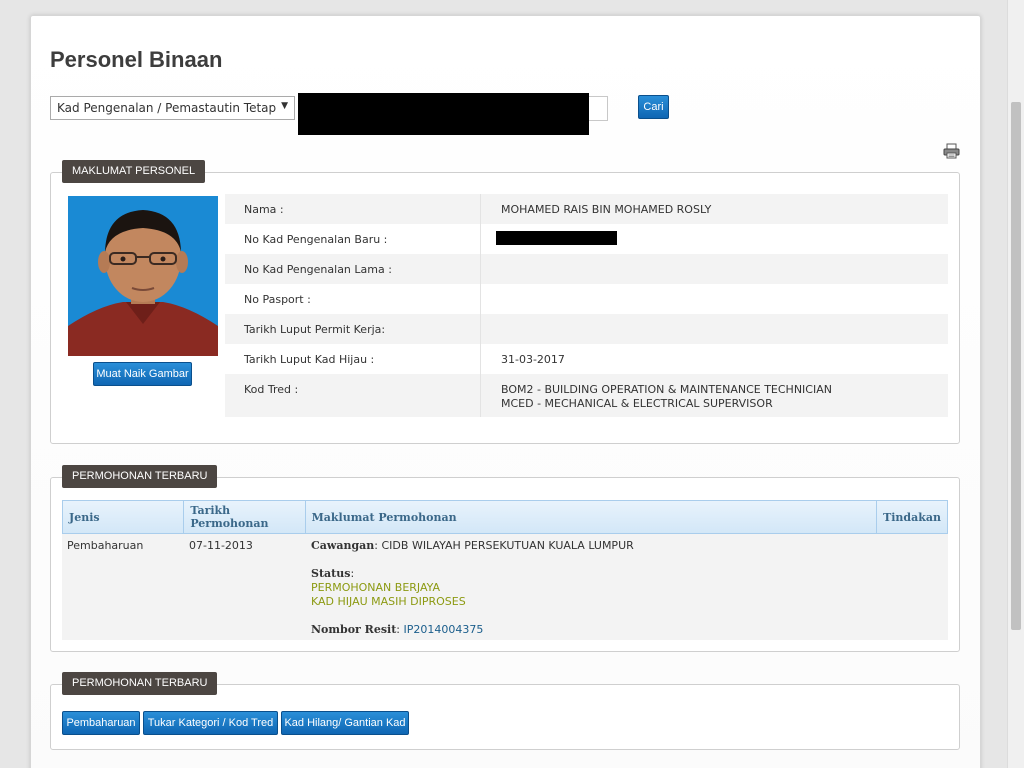 Image resolution: width=1024 pixels, height=768 pixels. I want to click on status-value-2: KAD HIJAU MASIH DIPROSES, so click(388, 601).